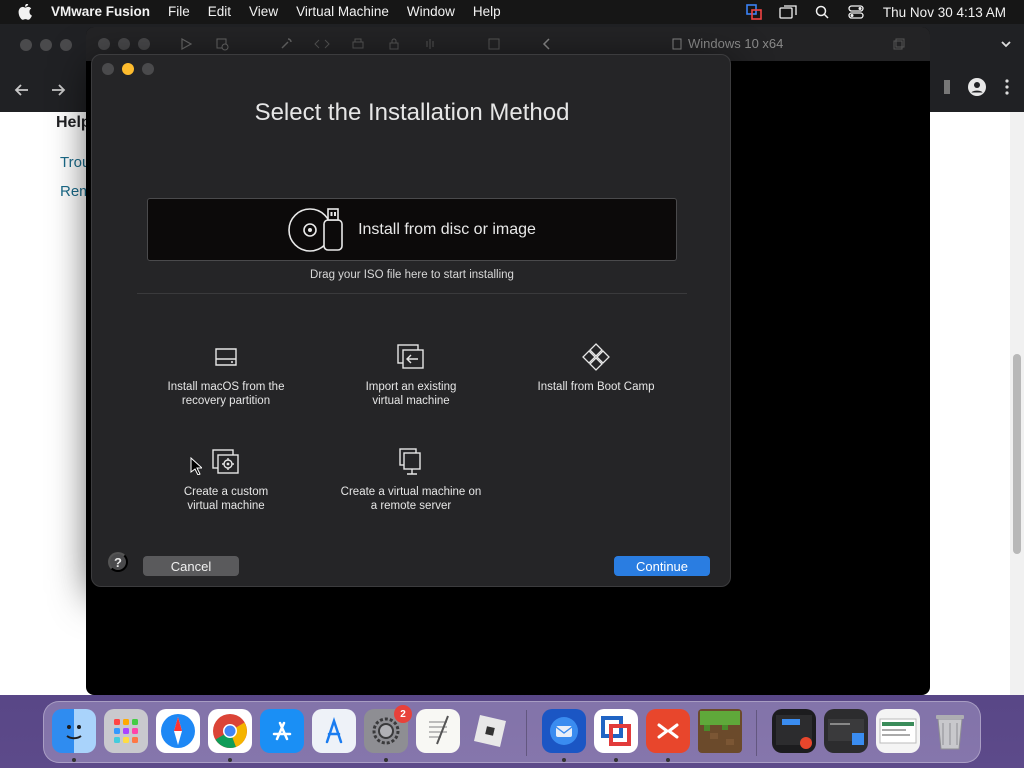  I want to click on menu-file: File, so click(179, 12).